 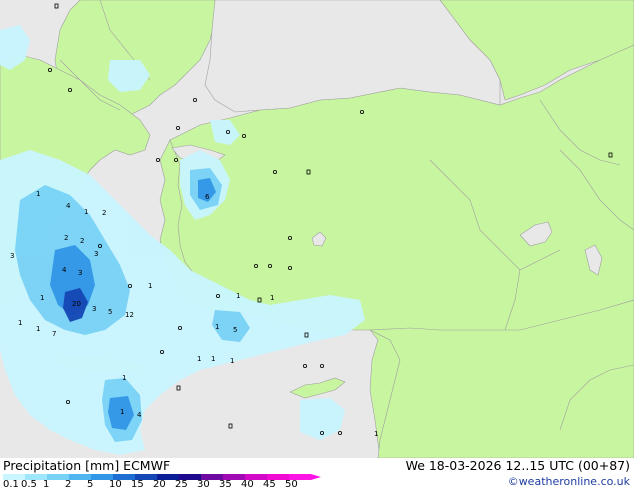 I want to click on legend-label: 40, so click(x=247, y=484).